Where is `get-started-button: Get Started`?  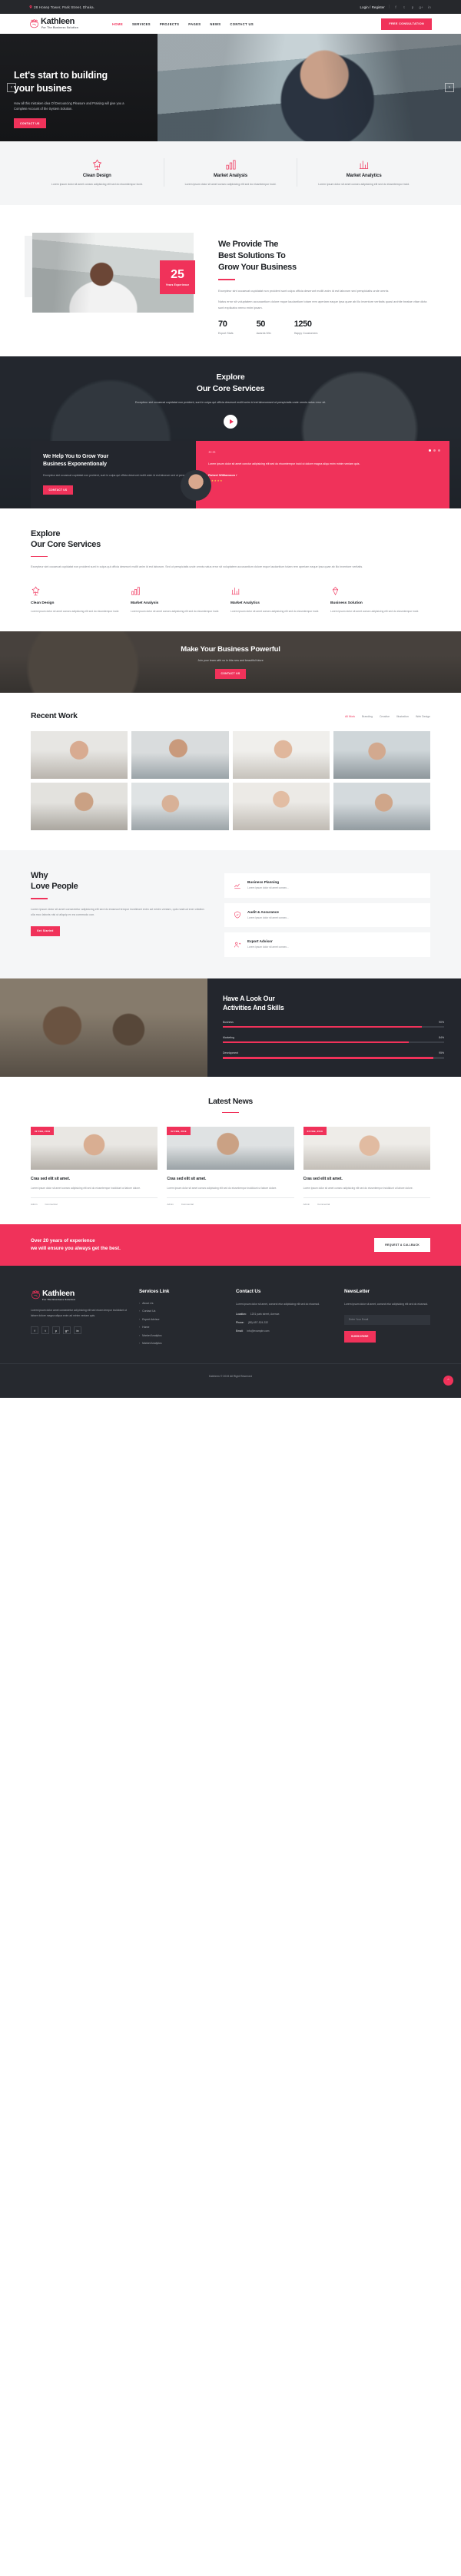
get-started-button: Get Started is located at coordinates (45, 931).